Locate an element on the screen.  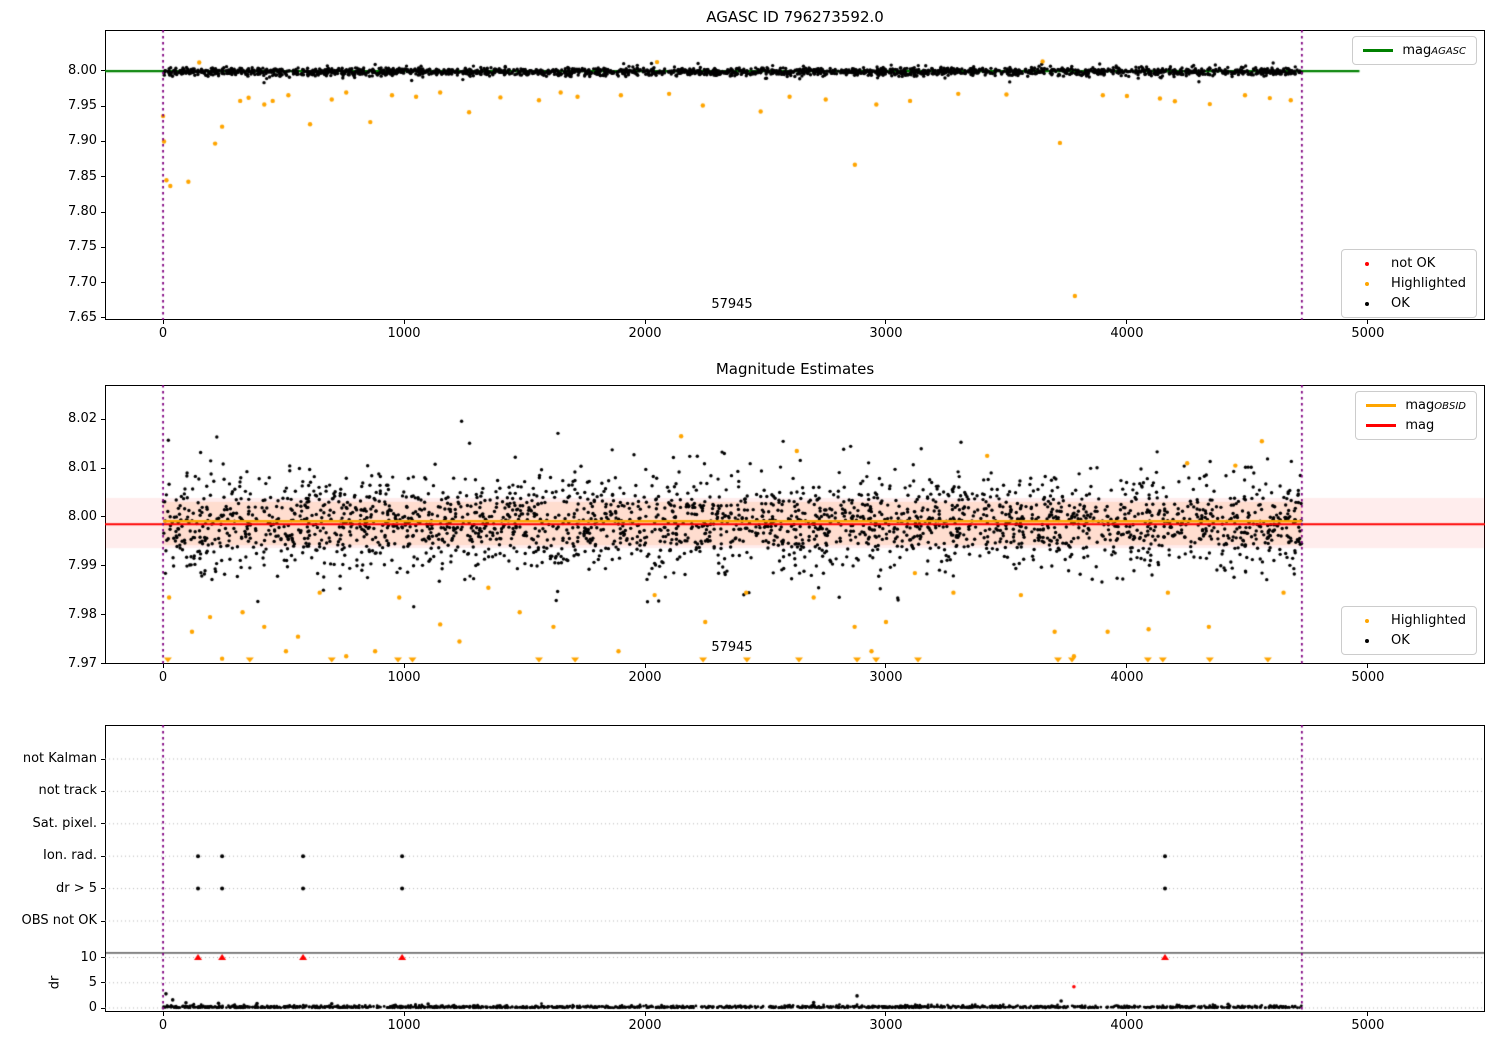
legend-item-mag-obsid: magOBSID is located at coordinates (1416, 405).